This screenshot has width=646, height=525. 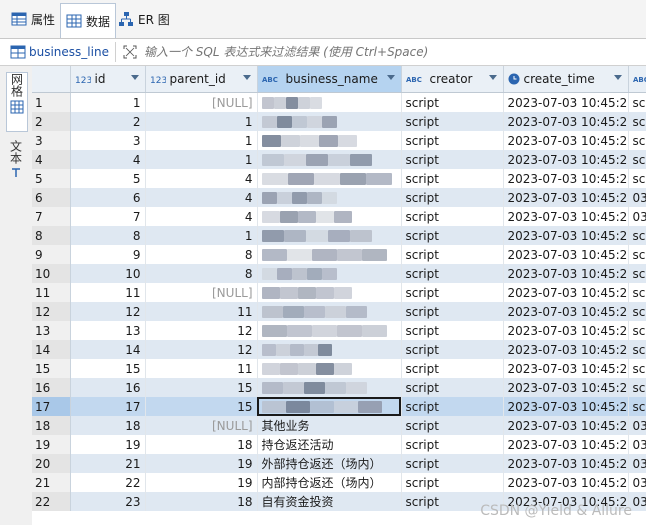 What do you see at coordinates (17, 102) in the screenshot?
I see `grid-view-tab: 网格` at bounding box center [17, 102].